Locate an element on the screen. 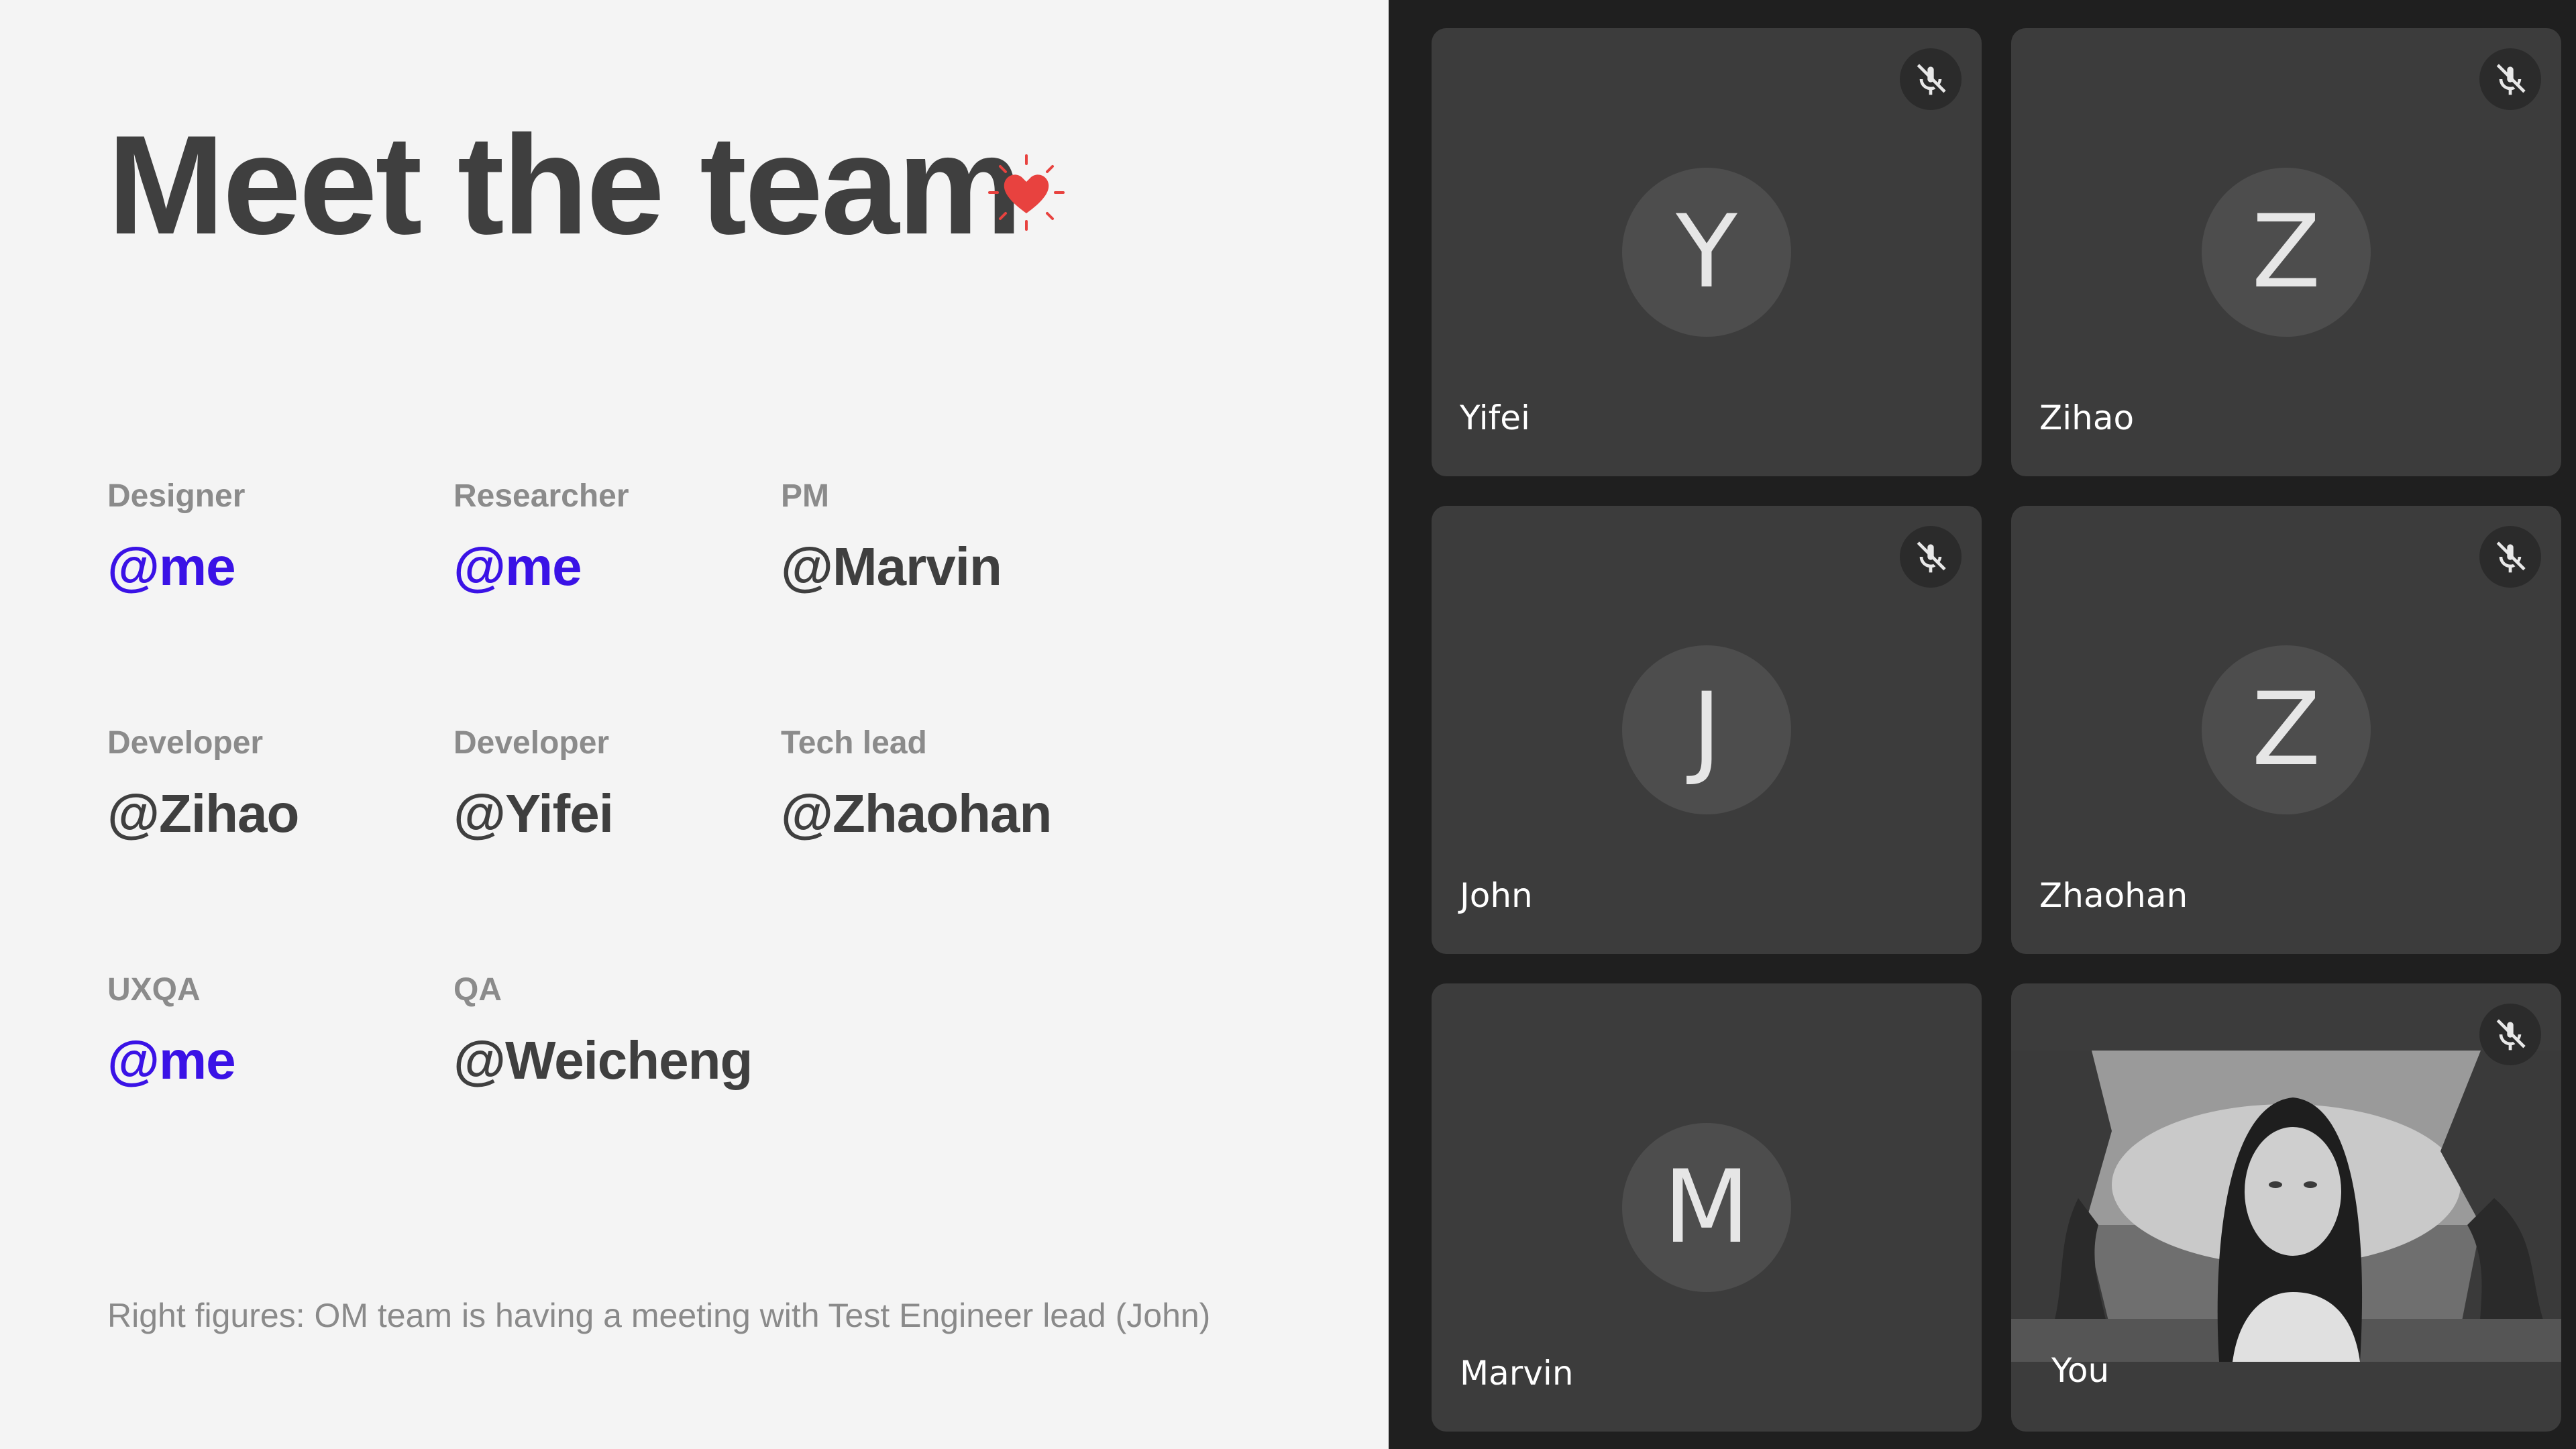 The image size is (2576, 1449). role-label: Researcher is located at coordinates (541, 496).